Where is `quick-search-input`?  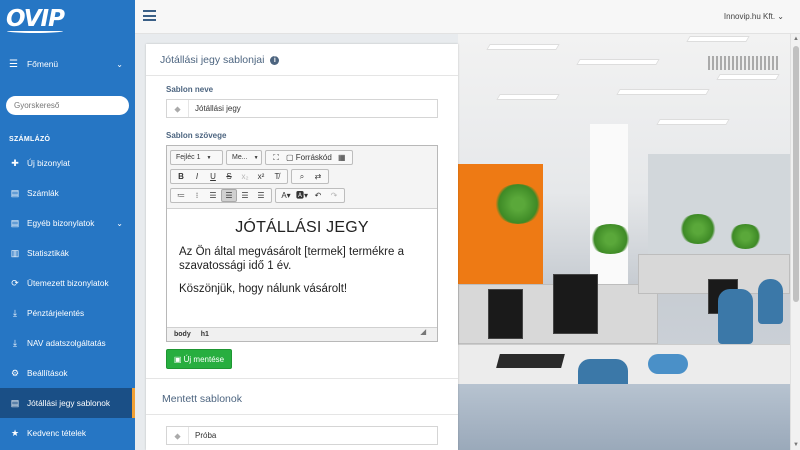
quick-search-input is located at coordinates (67, 105).